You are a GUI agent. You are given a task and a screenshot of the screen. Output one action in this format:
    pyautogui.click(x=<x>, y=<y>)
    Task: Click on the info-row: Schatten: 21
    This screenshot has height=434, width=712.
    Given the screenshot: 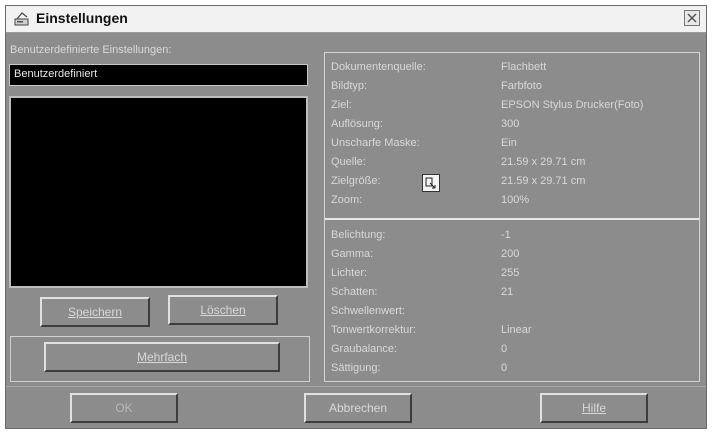 What is the action you would take?
    pyautogui.click(x=422, y=292)
    